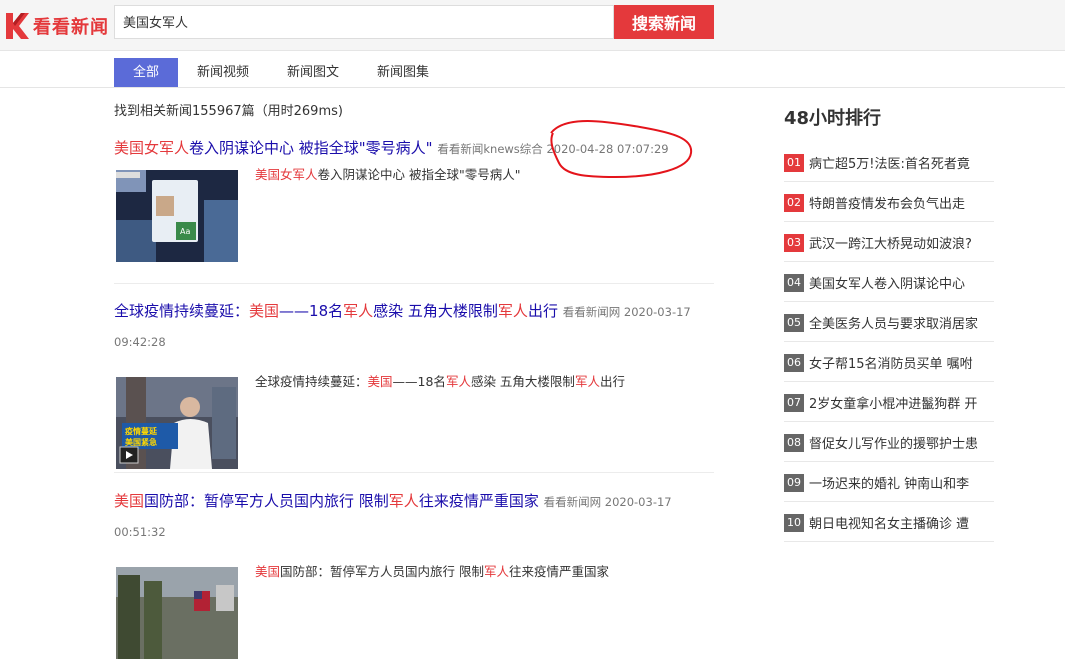  What do you see at coordinates (311, 381) in the screenshot?
I see `summary-text: 全球疫情持续蔓延：` at bounding box center [311, 381].